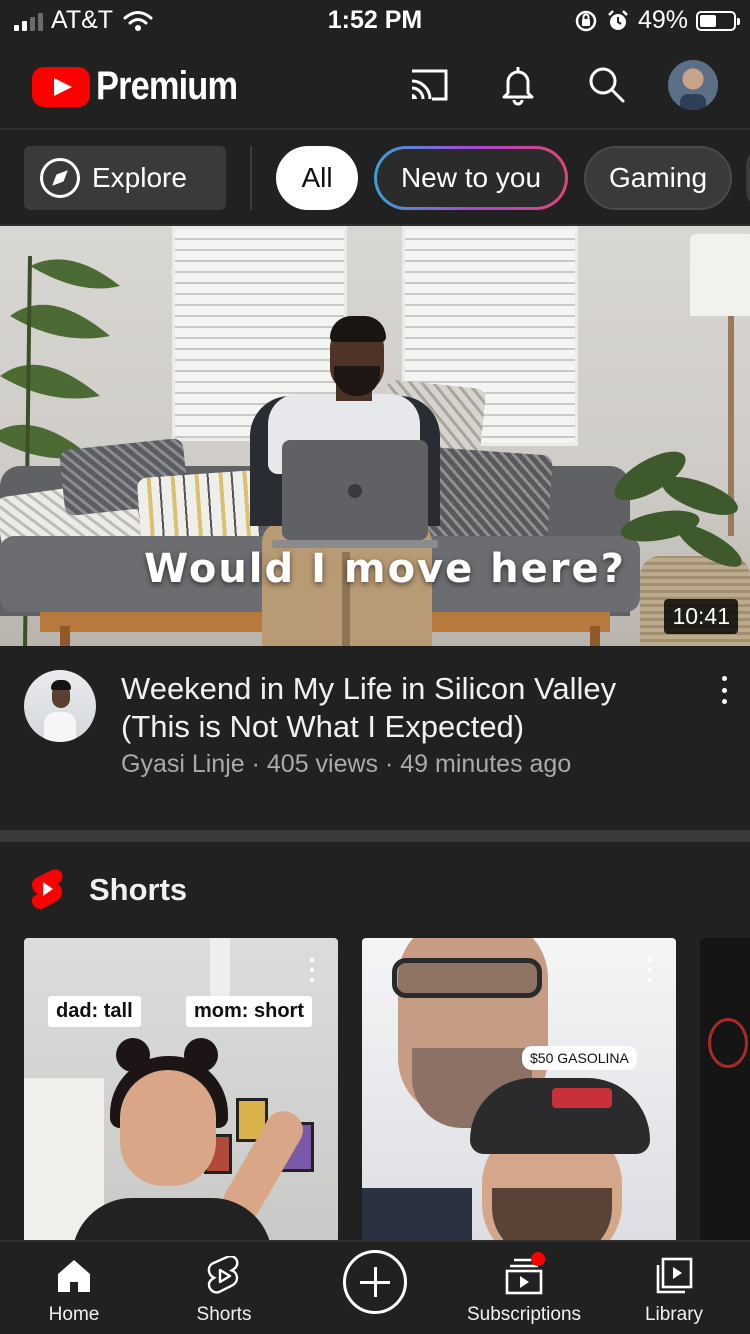  What do you see at coordinates (375, 890) in the screenshot?
I see `shorts-shelf-header: Shorts` at bounding box center [375, 890].